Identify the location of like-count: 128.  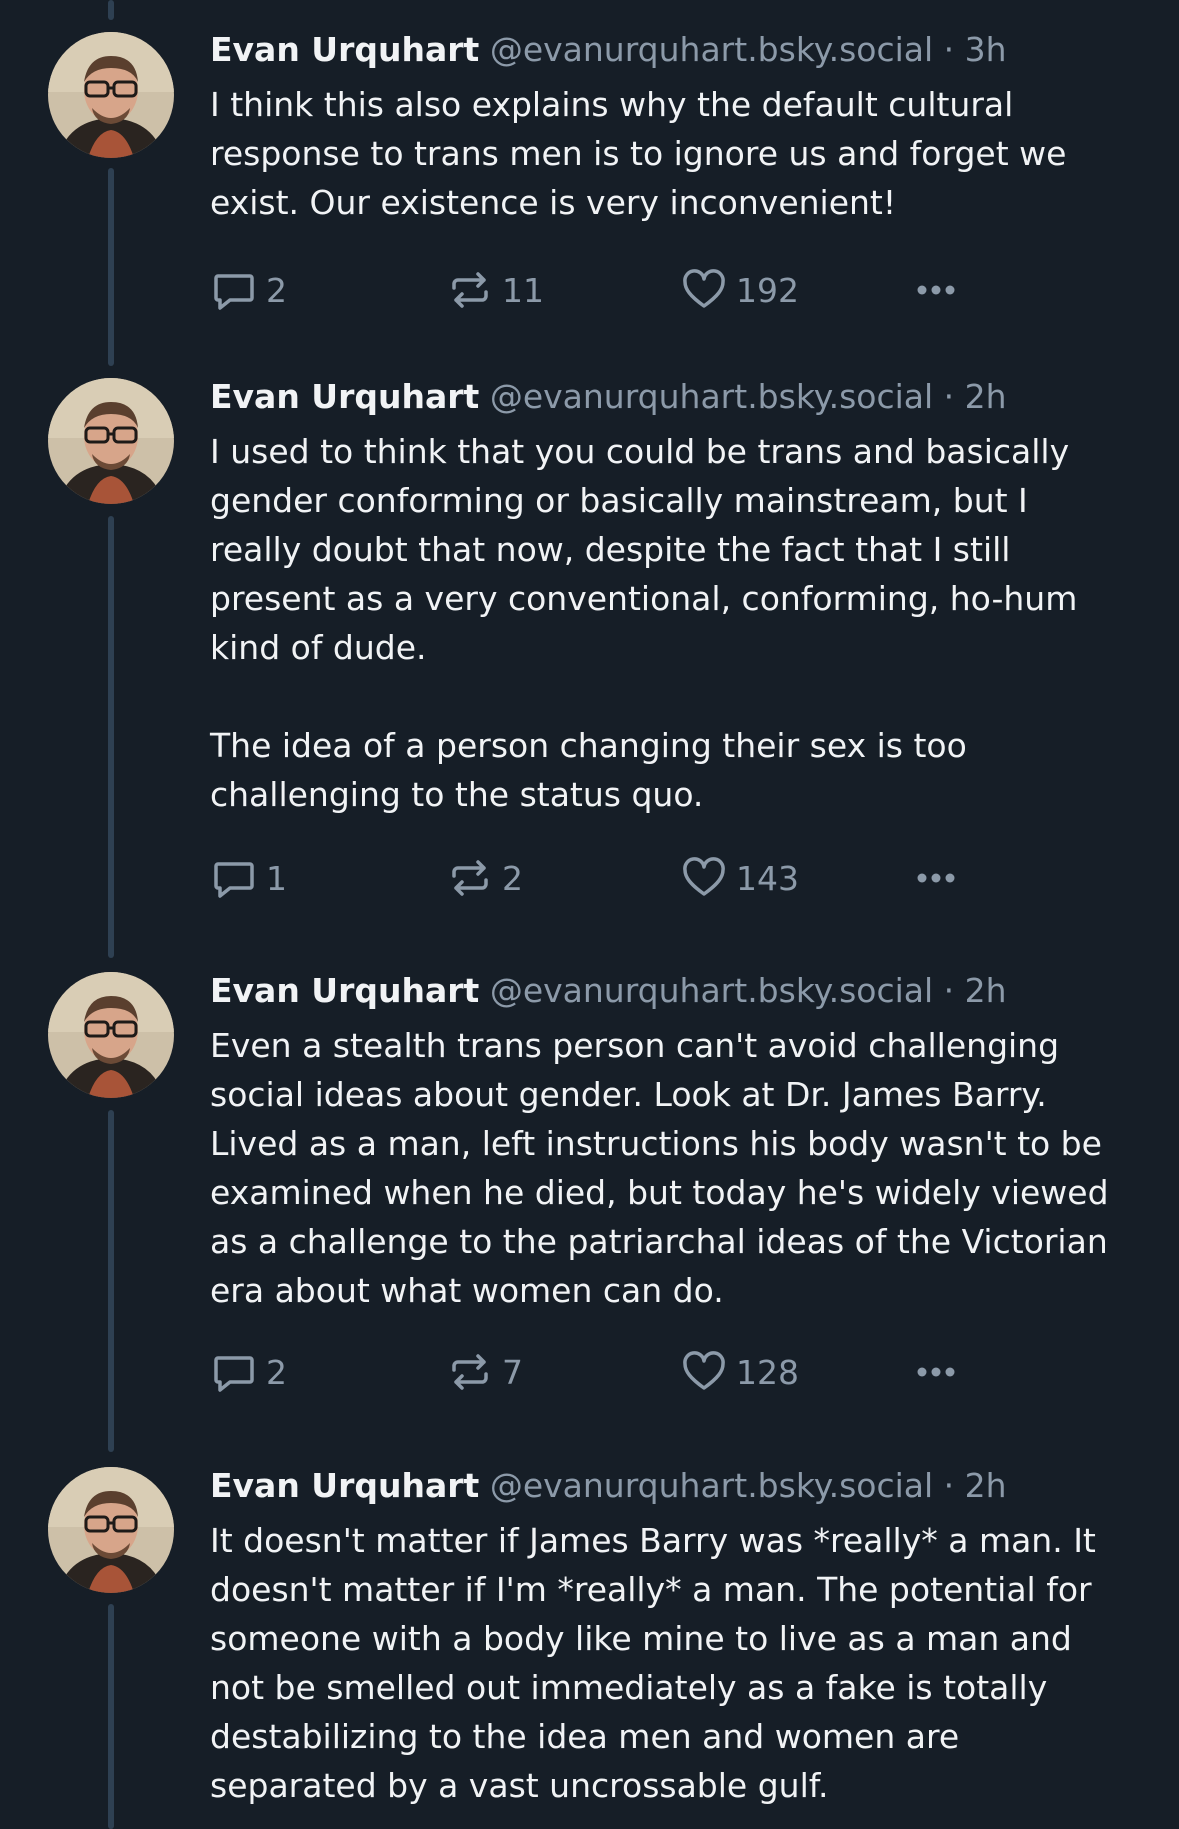
(767, 1372).